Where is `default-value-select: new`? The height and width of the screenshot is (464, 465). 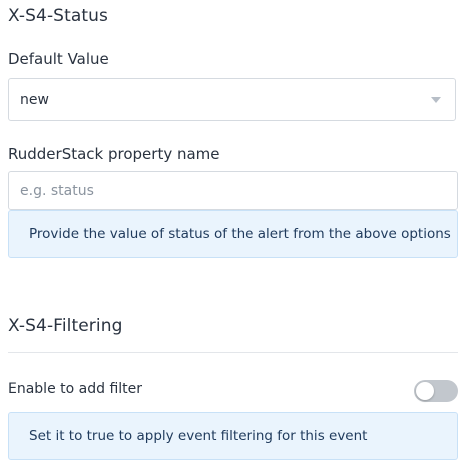 default-value-select: new is located at coordinates (232, 99).